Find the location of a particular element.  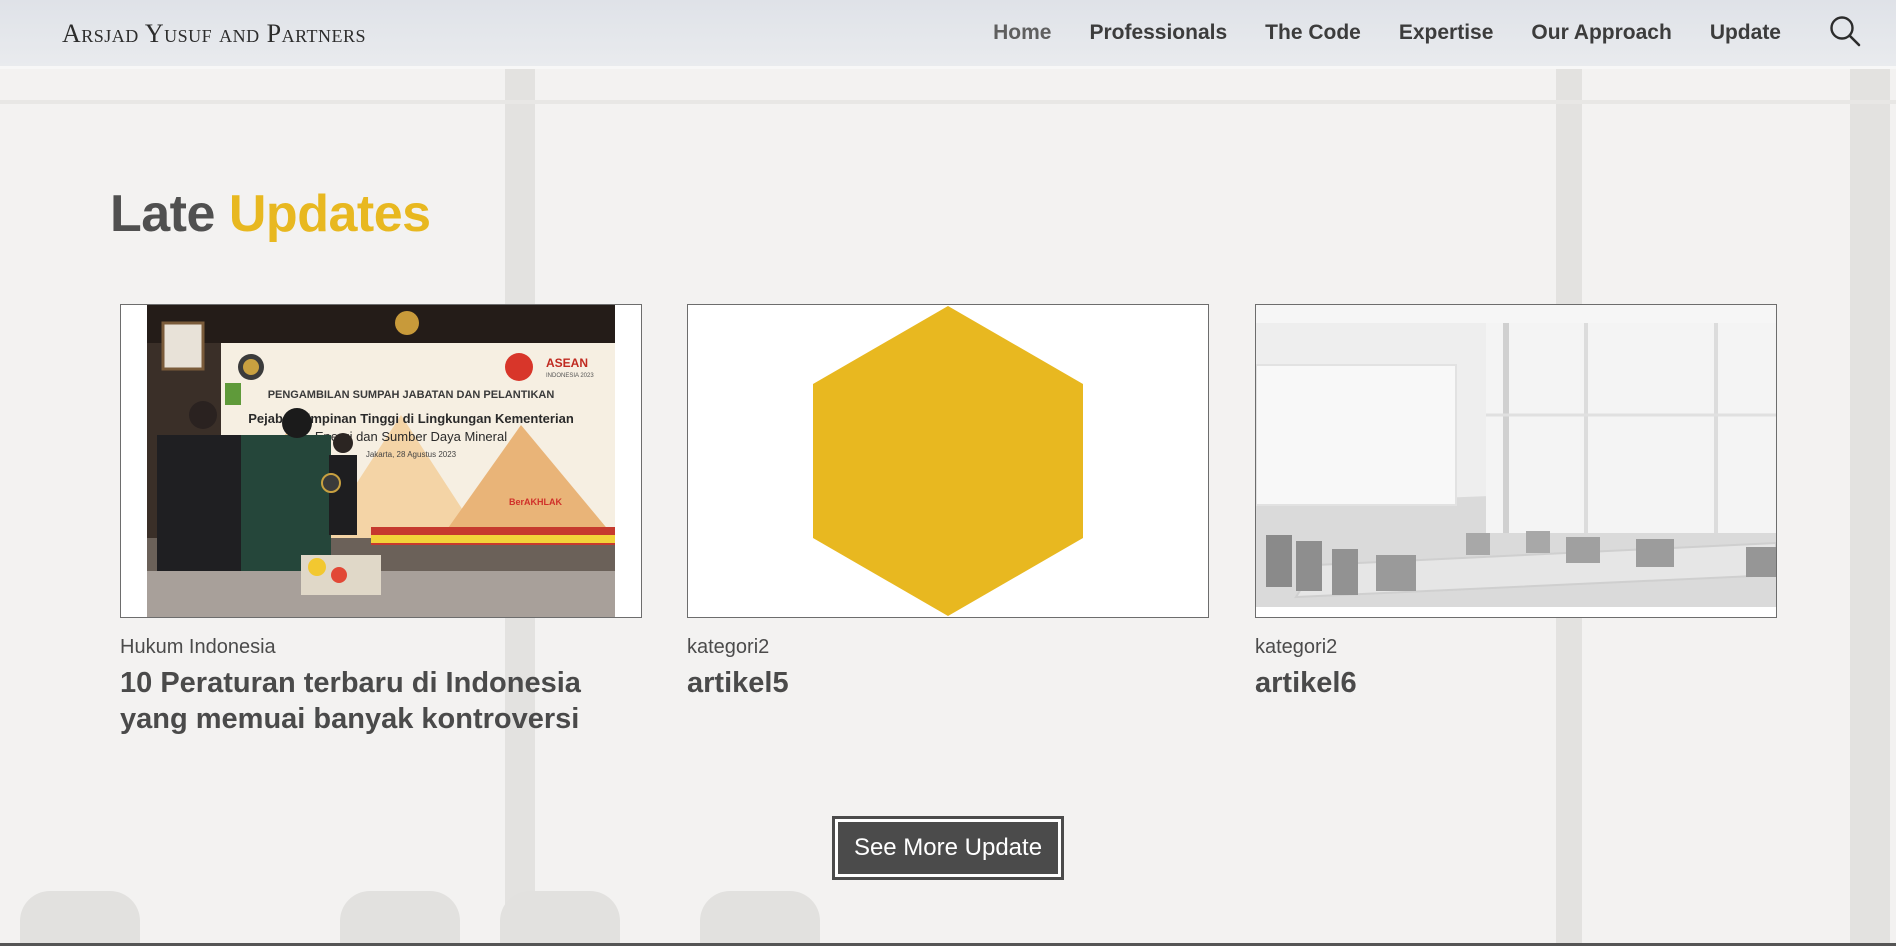

banner-date: Jakarta, 28 Agustus 2023 is located at coordinates (411, 454).